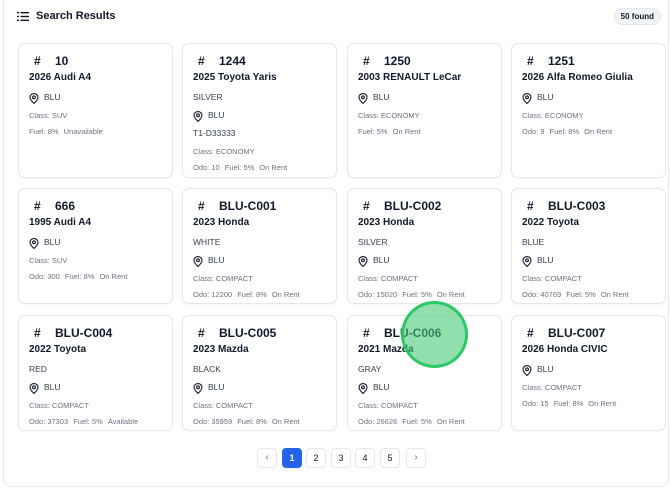 The height and width of the screenshot is (491, 670). Describe the element at coordinates (397, 61) in the screenshot. I see `vehicle-code: 1250` at that location.